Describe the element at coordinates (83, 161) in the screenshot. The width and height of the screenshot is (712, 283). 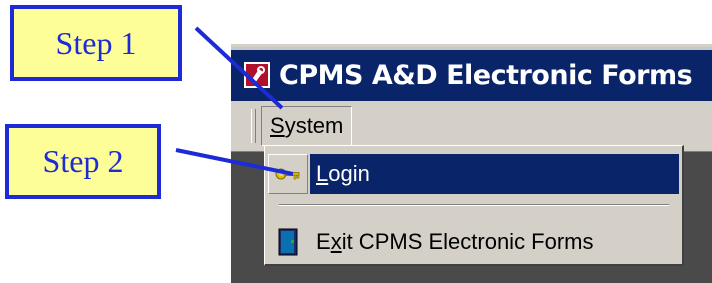
I see `step2-callout: Step 2` at that location.